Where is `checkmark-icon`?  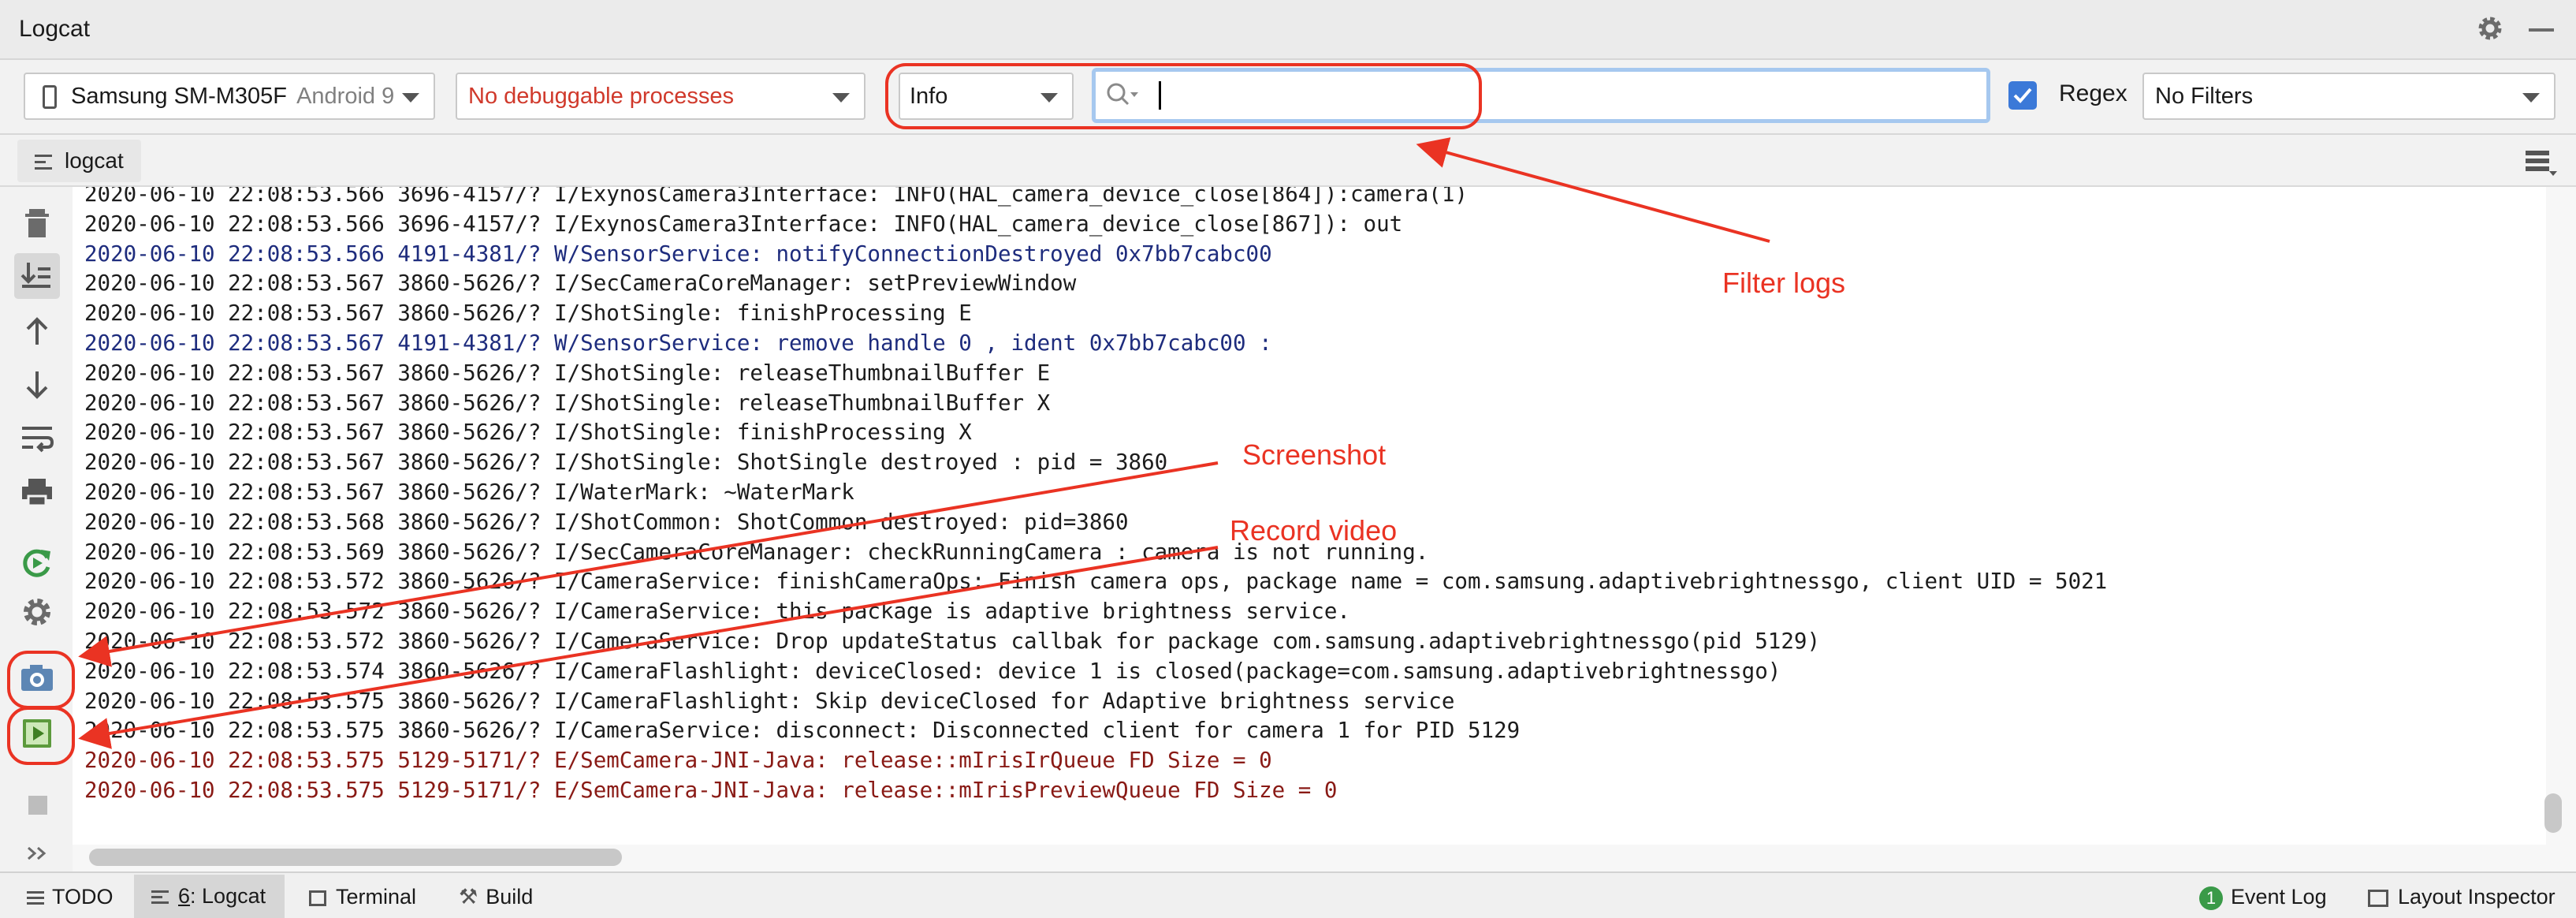 checkmark-icon is located at coordinates (2022, 95).